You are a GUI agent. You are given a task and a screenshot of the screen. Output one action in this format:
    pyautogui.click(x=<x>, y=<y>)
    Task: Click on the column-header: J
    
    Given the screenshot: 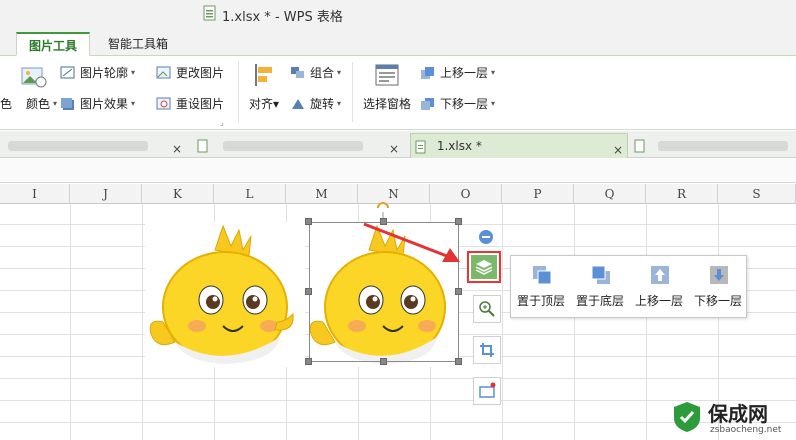 What is the action you would take?
    pyautogui.click(x=106, y=194)
    